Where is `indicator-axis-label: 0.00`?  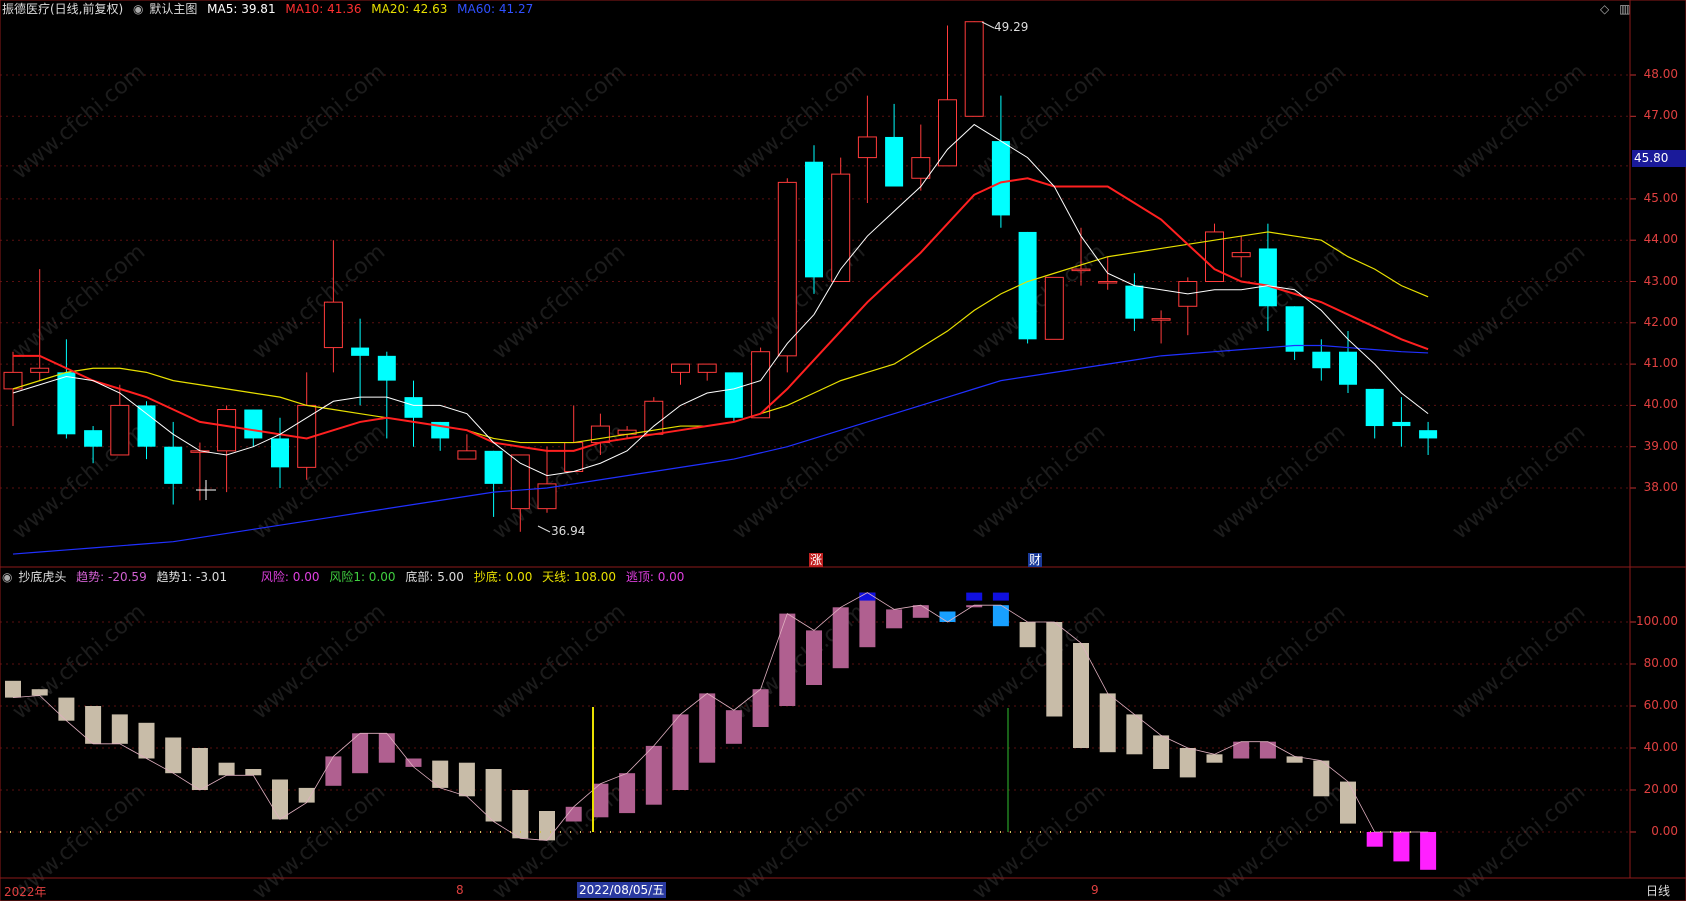 indicator-axis-label: 0.00 is located at coordinates (1664, 831).